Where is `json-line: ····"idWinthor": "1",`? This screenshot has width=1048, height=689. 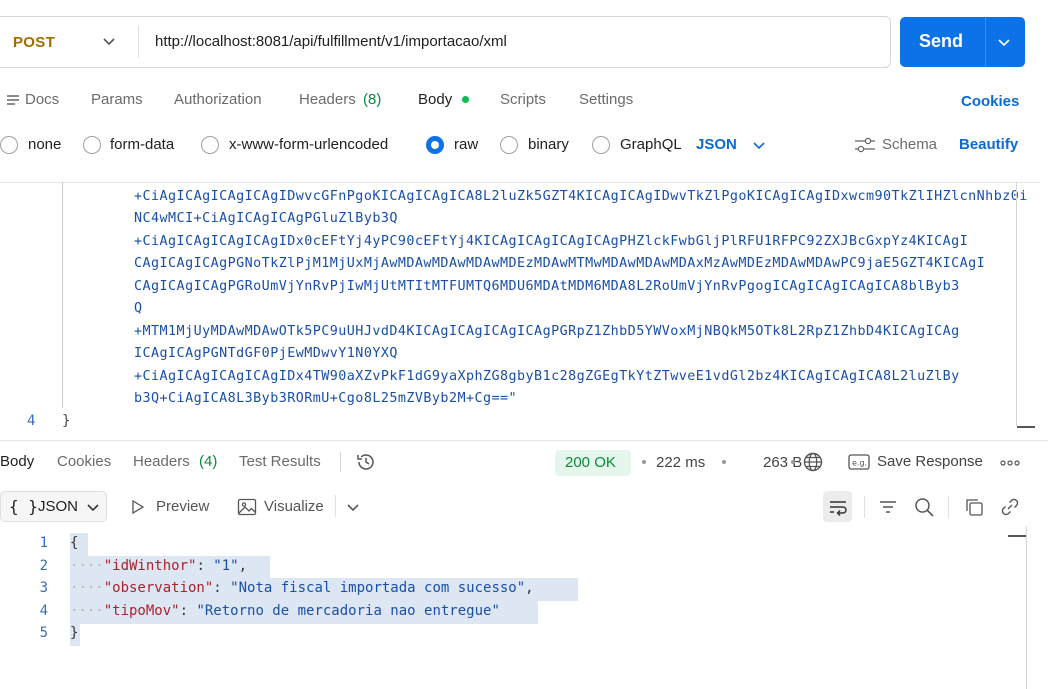
json-line: ····"idWinthor": "1", is located at coordinates (159, 566).